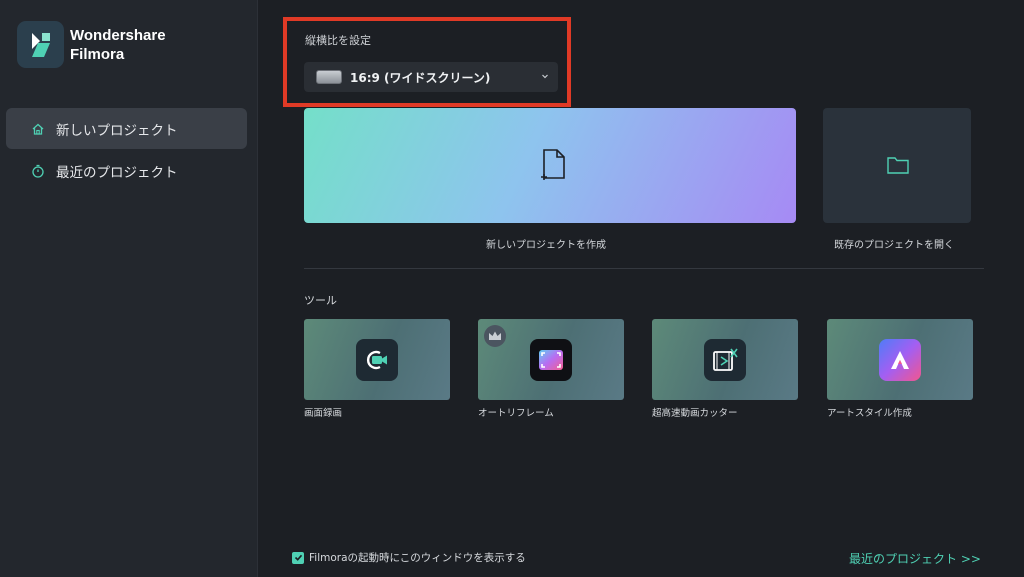  Describe the element at coordinates (894, 245) in the screenshot. I see `open-project-caption: 既存のプロジェクトを開く` at that location.